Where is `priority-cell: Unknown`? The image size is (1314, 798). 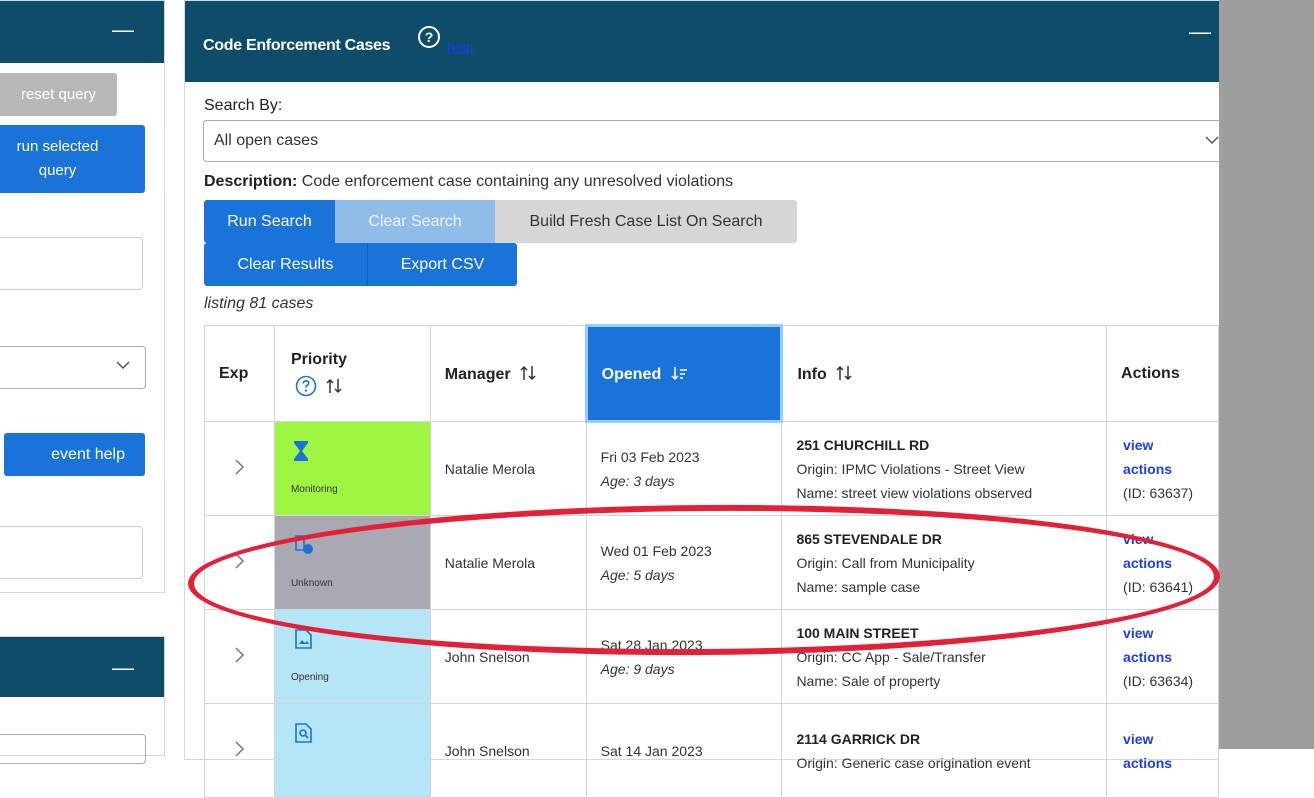 priority-cell: Unknown is located at coordinates (352, 562).